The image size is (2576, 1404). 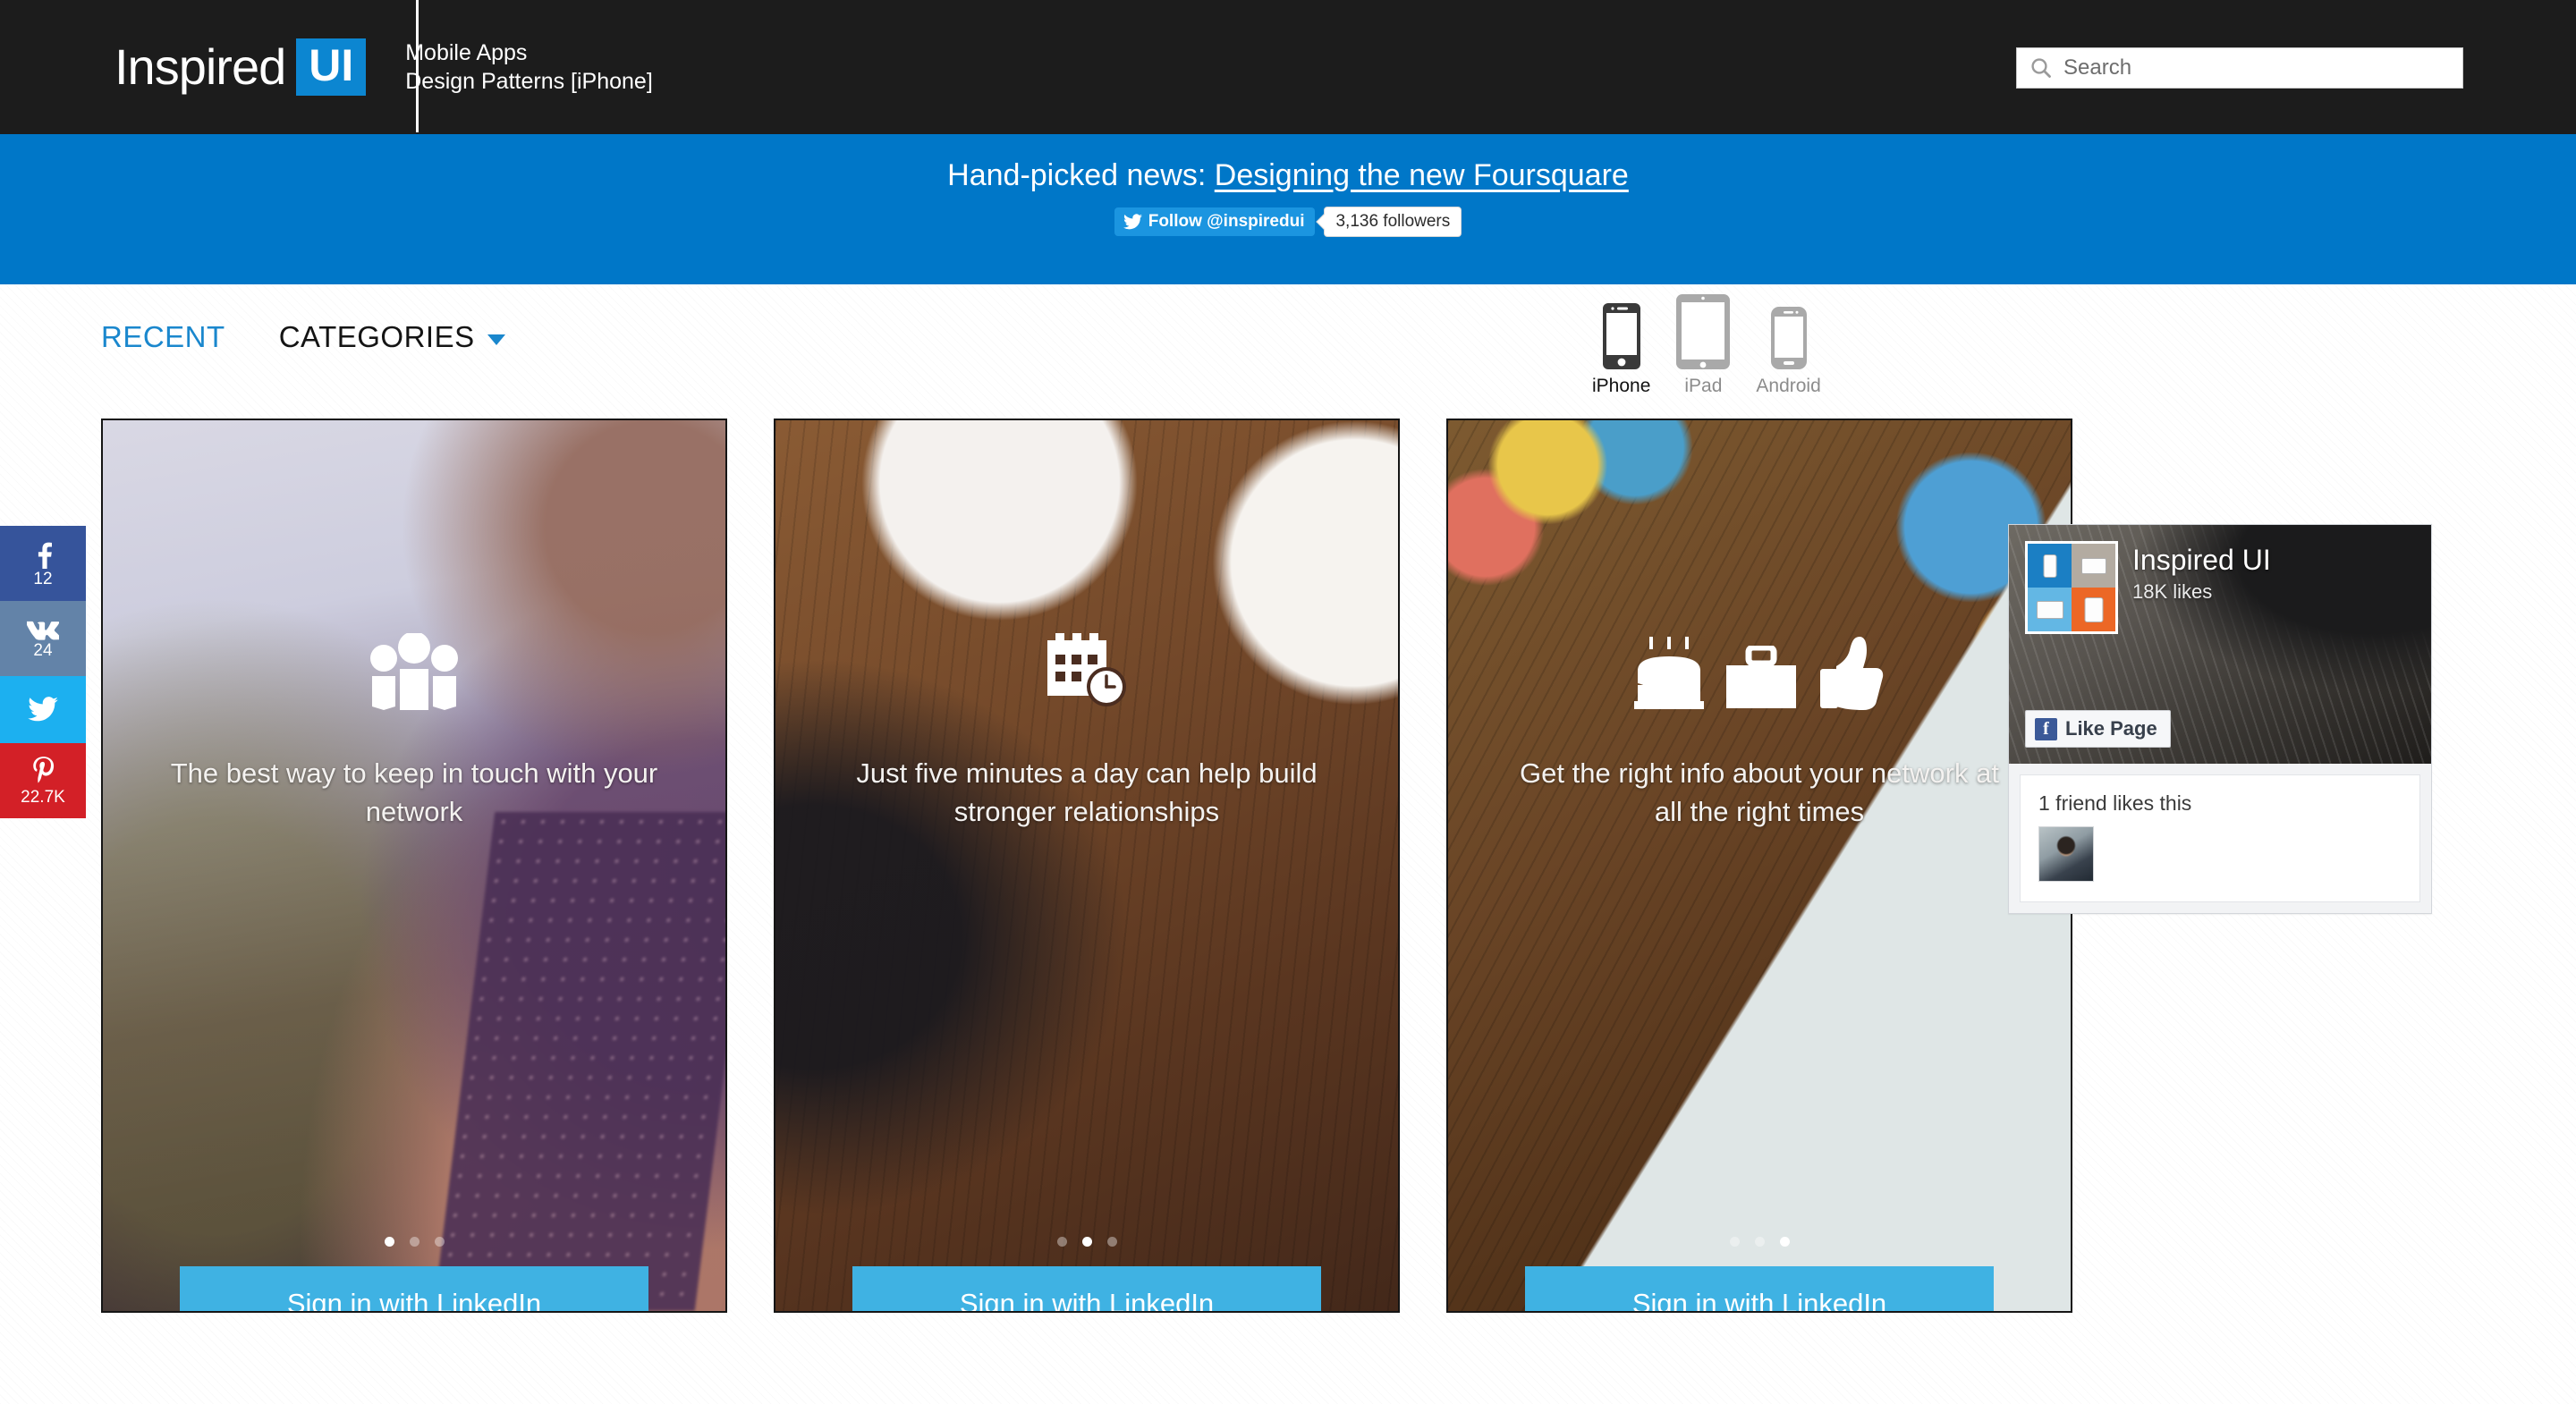 I want to click on facebook-friends-text: 1 friend likes this, so click(x=2115, y=803).